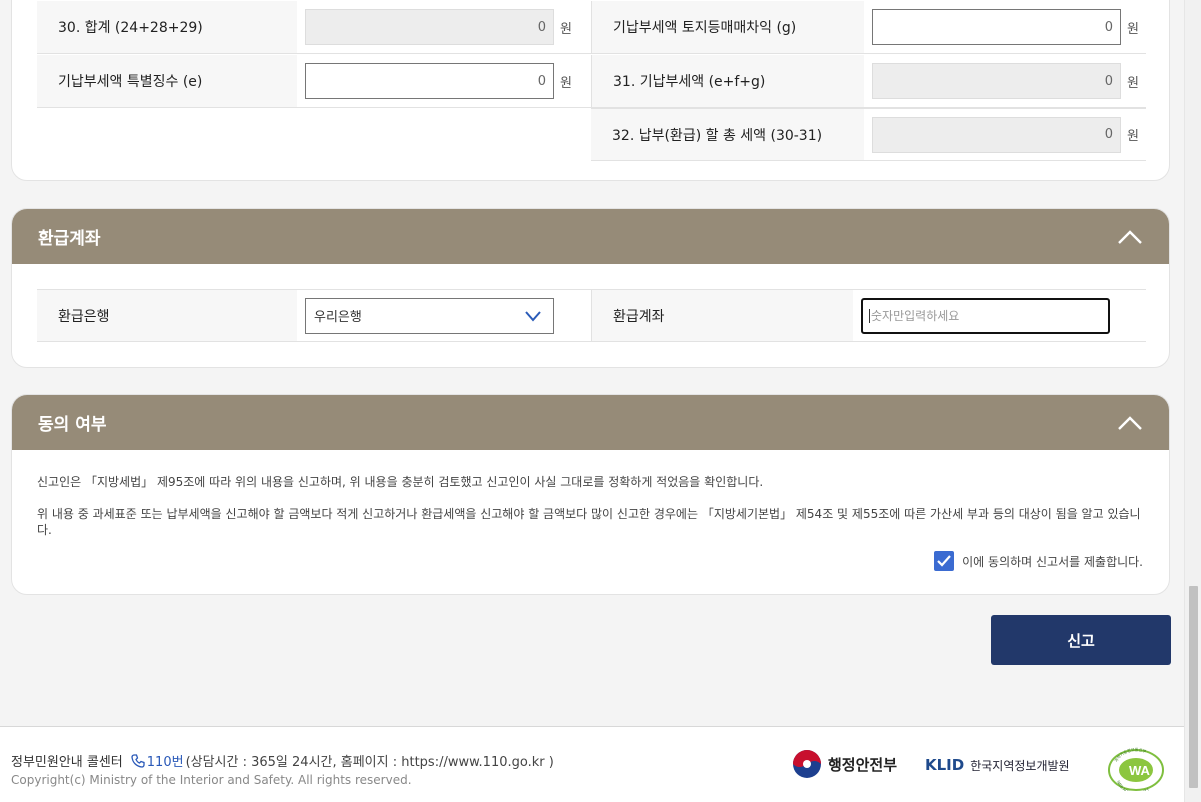 This screenshot has width=1201, height=802. I want to click on row-label: 30. 합계 (24+28+29), so click(167, 27).